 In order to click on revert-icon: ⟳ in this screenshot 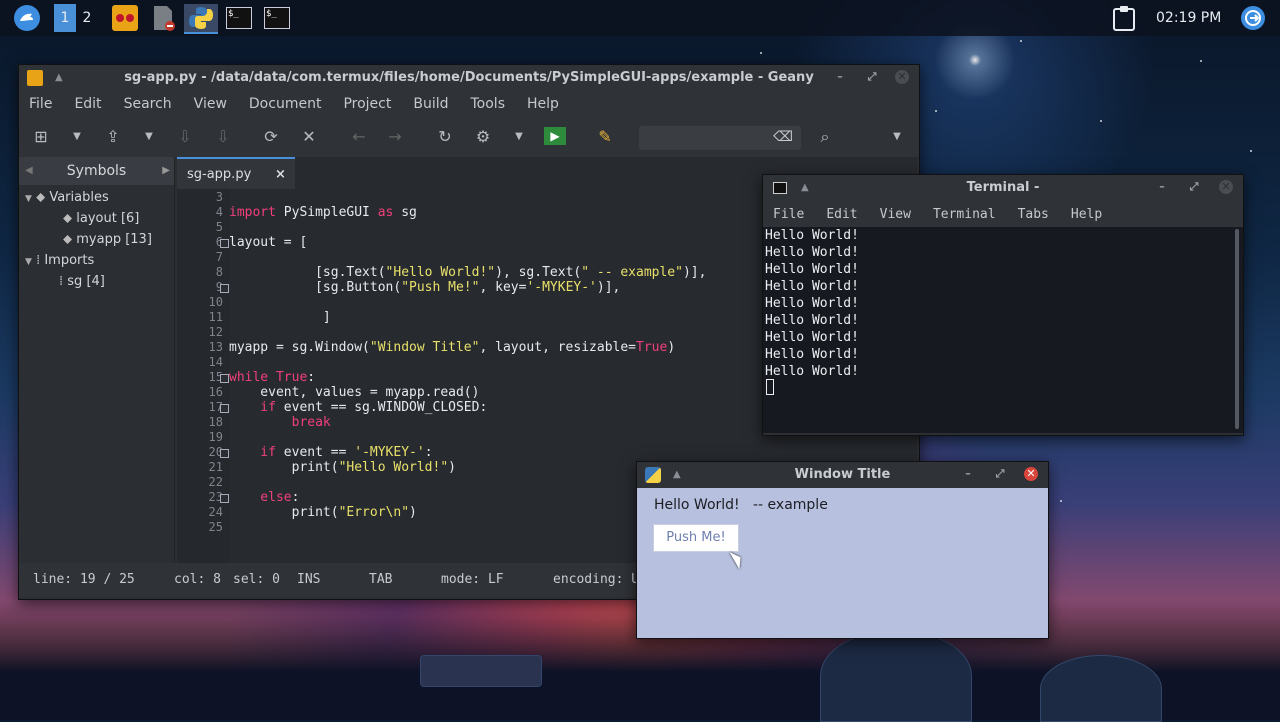, I will do `click(271, 137)`.